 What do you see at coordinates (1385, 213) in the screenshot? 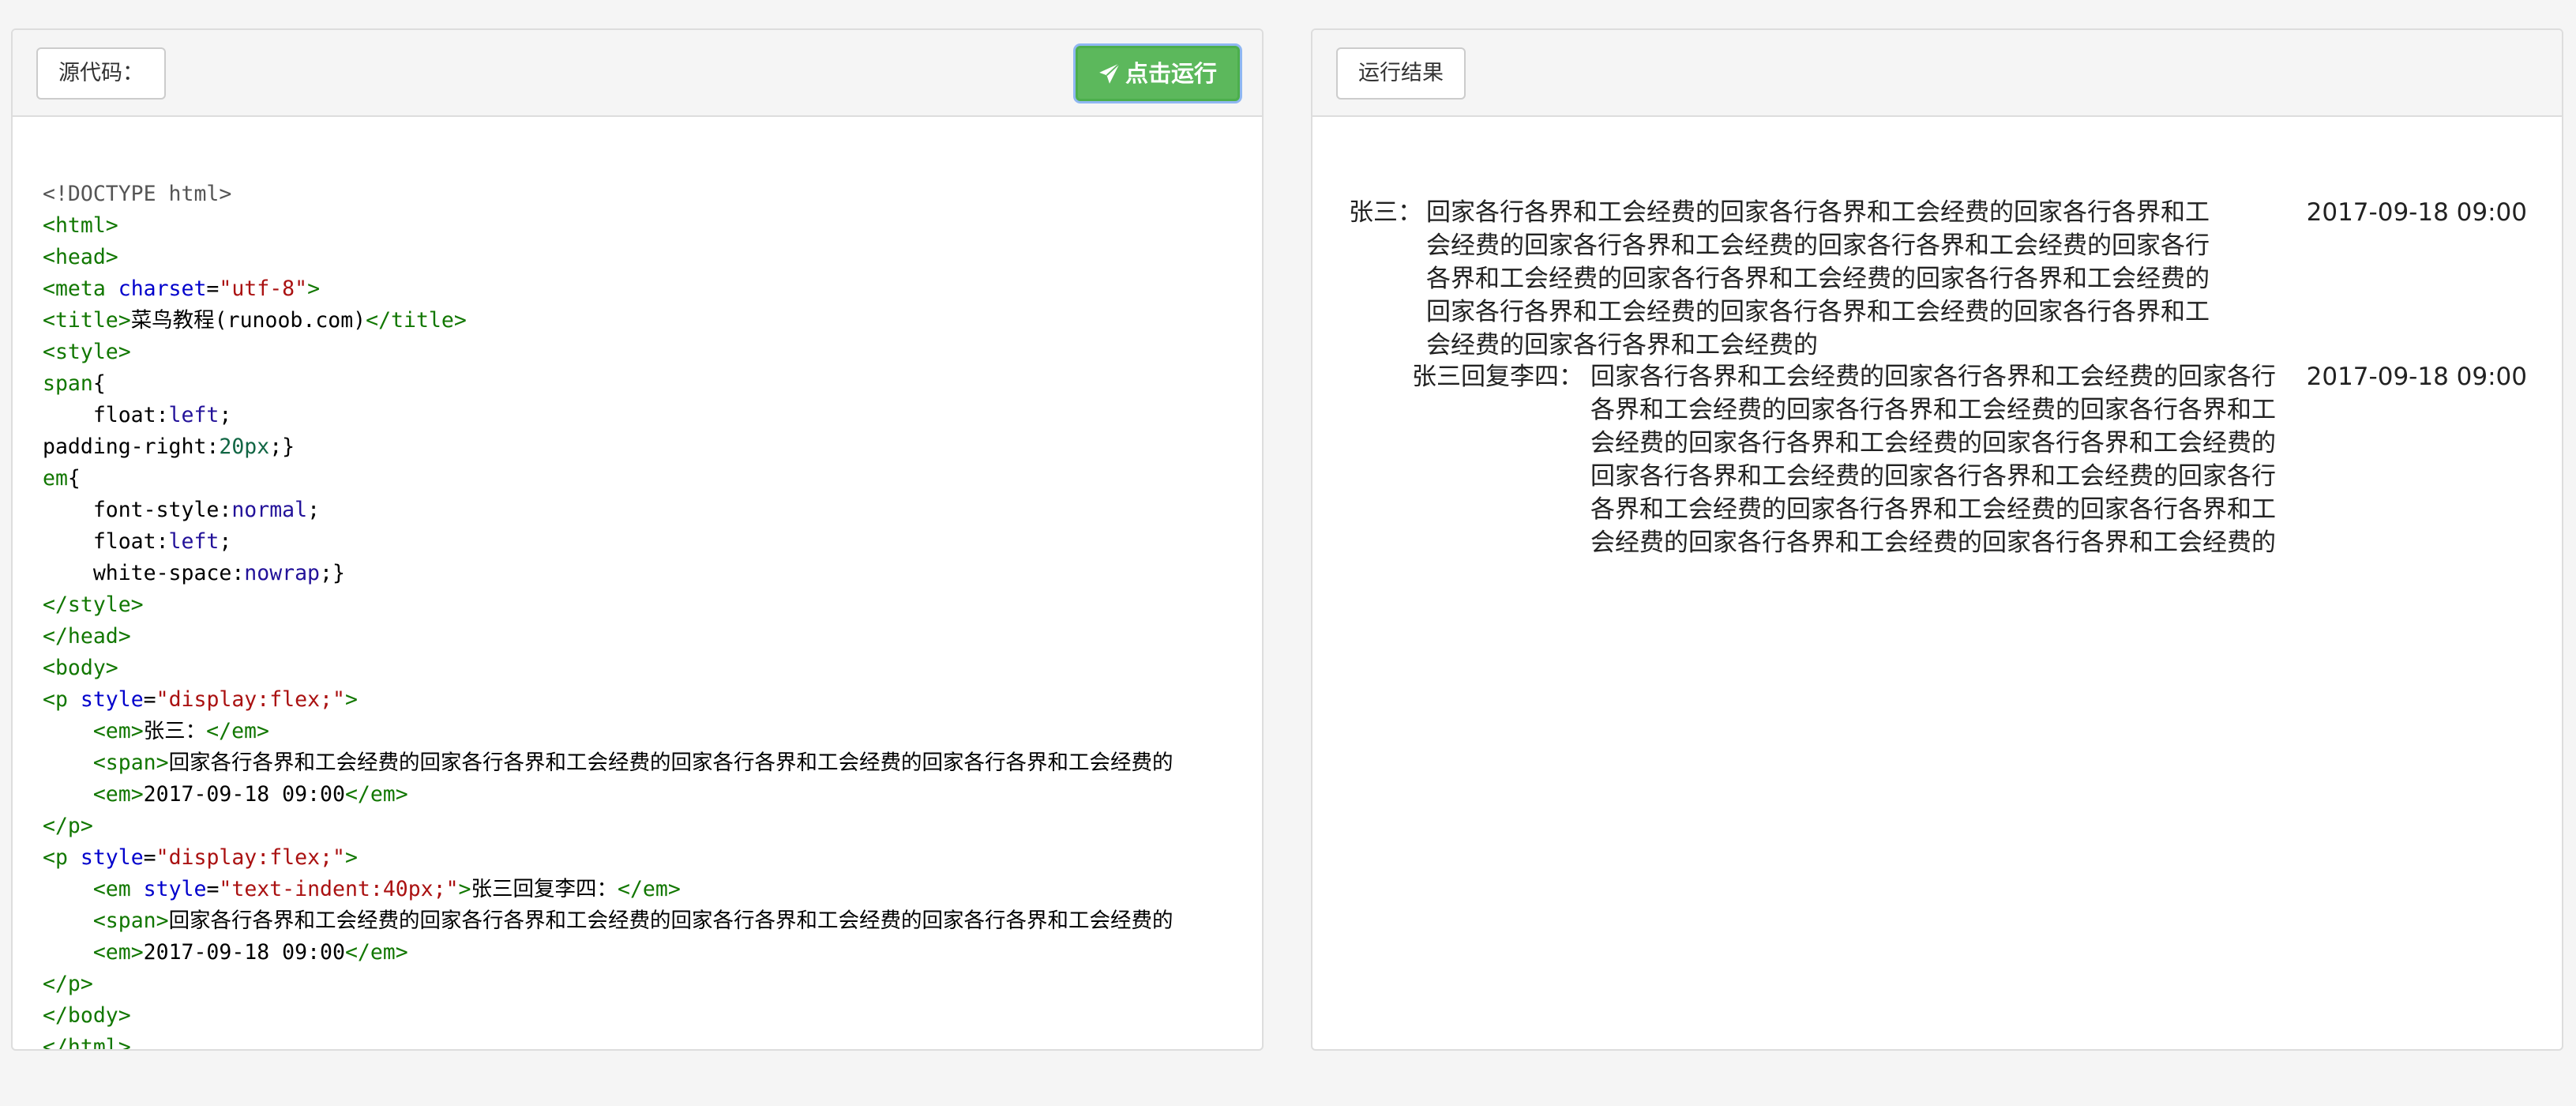
I see `comment-author: 张三：` at bounding box center [1385, 213].